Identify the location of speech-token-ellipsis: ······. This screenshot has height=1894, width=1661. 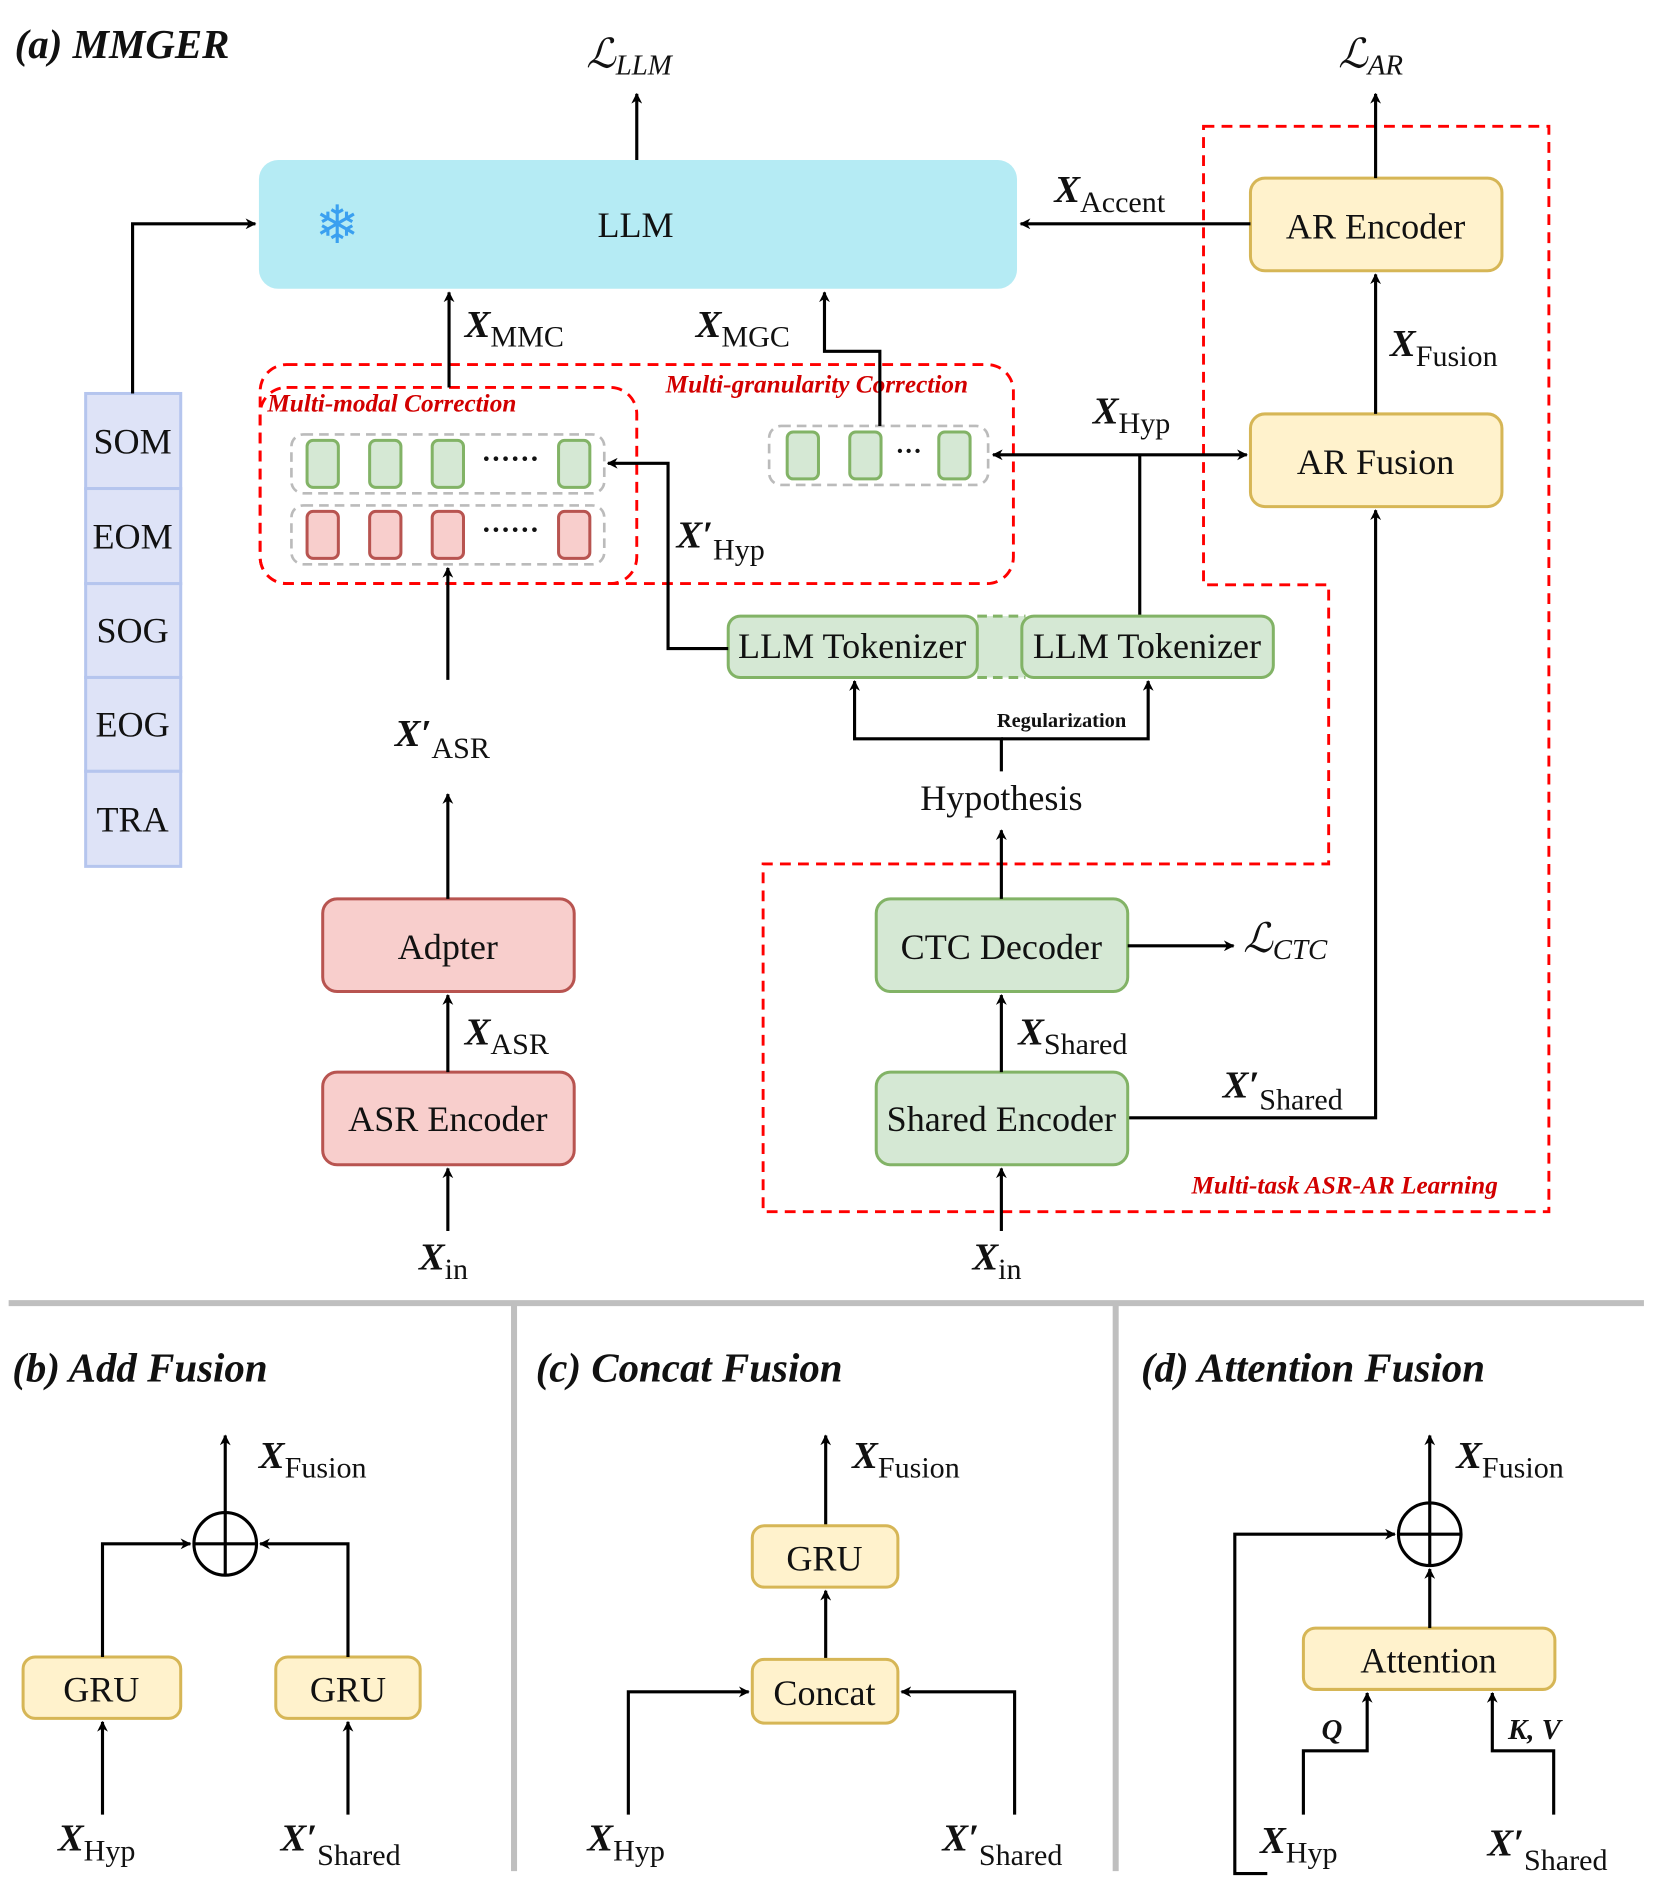
(511, 530).